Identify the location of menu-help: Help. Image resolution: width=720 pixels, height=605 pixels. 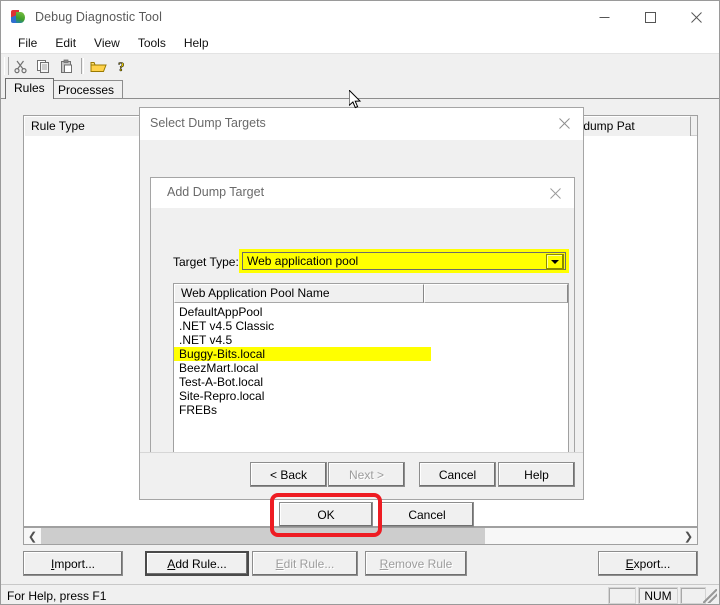
(196, 43).